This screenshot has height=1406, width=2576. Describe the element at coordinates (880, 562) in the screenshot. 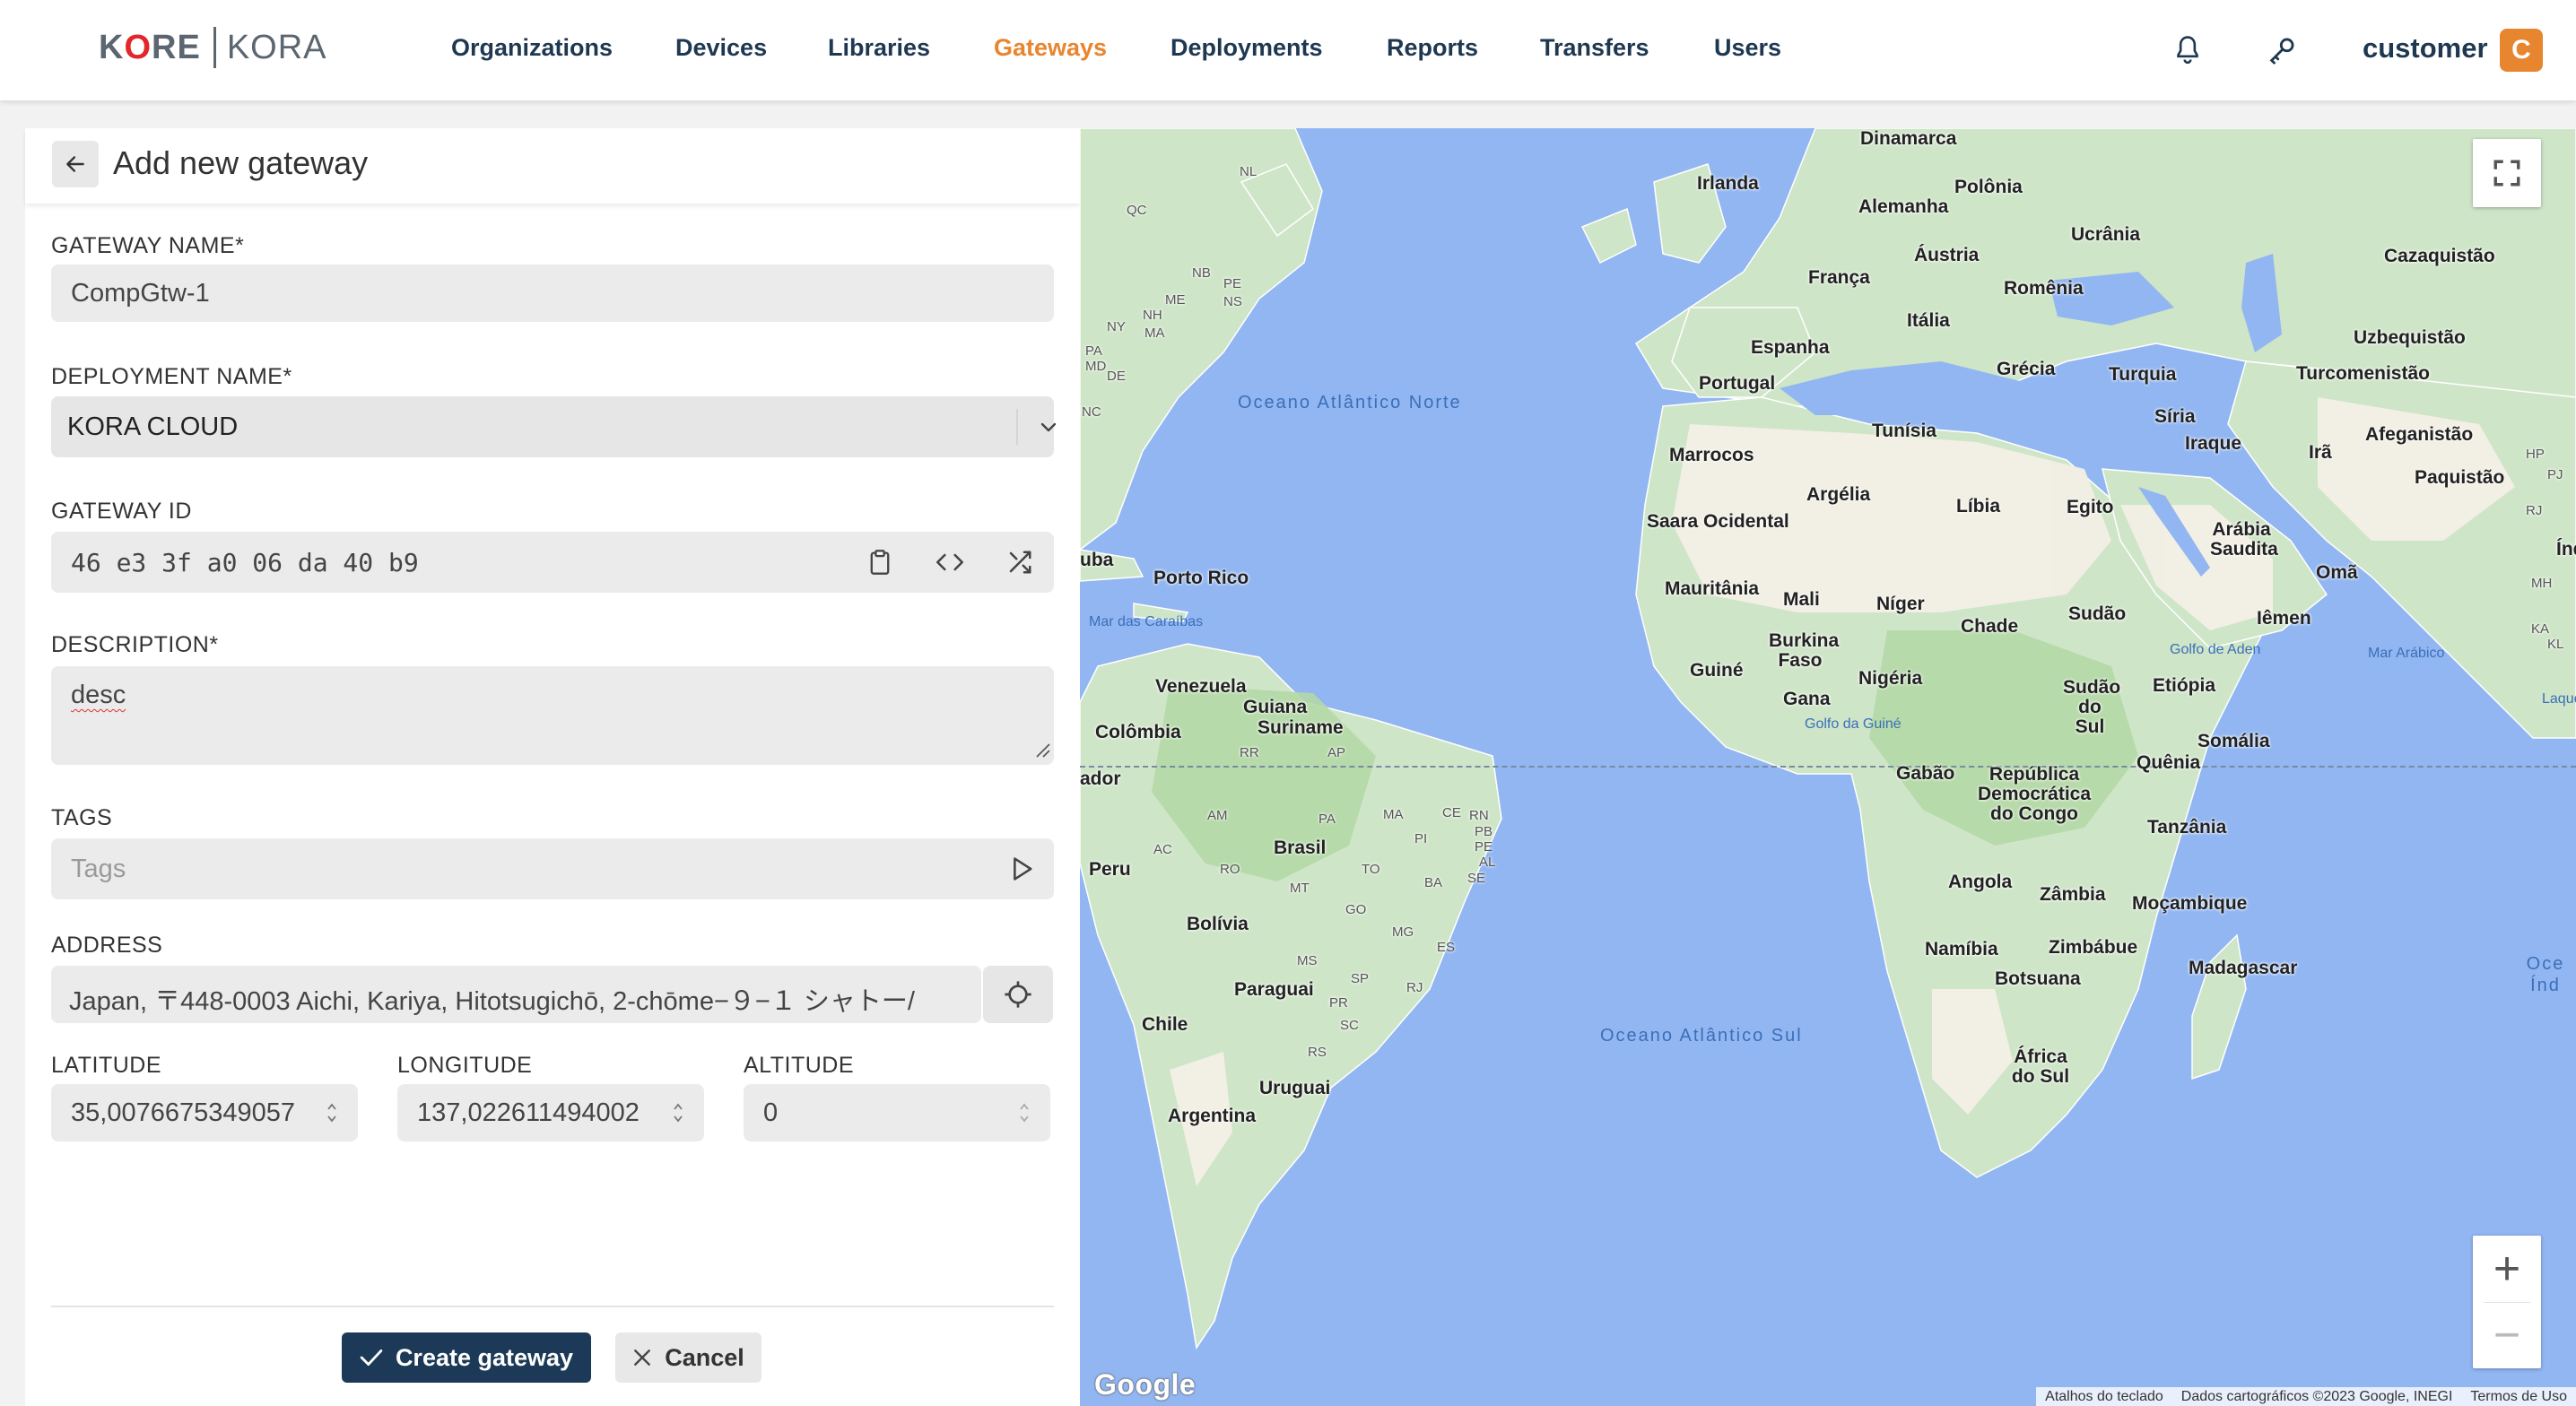

I see `clipboard-icon` at that location.